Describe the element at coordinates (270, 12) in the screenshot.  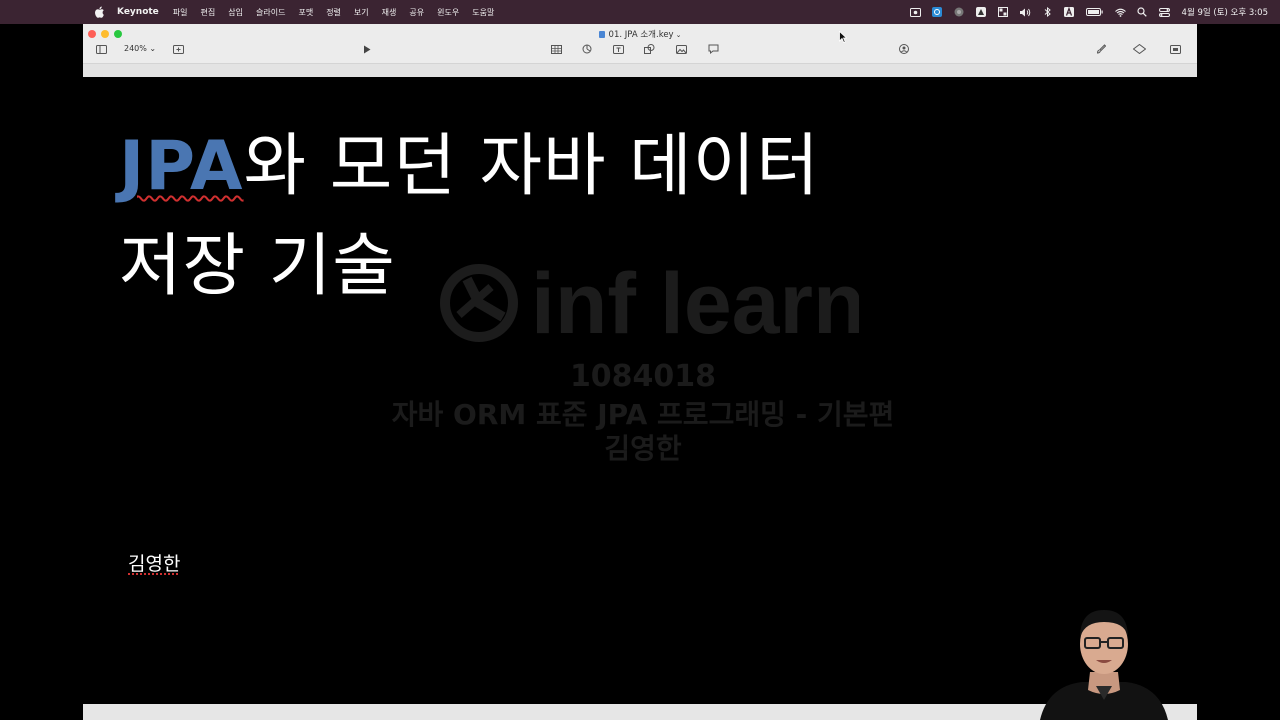
I see `menu-slide: 슬라이드` at that location.